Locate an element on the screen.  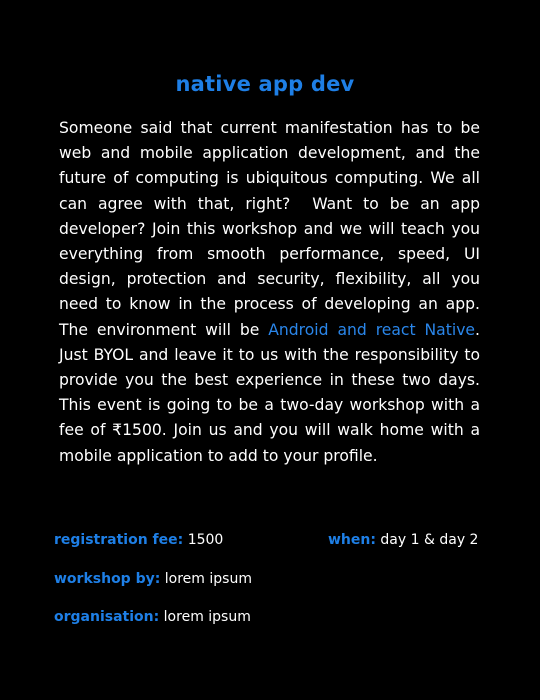
page-title: native app dev is located at coordinates (265, 84).